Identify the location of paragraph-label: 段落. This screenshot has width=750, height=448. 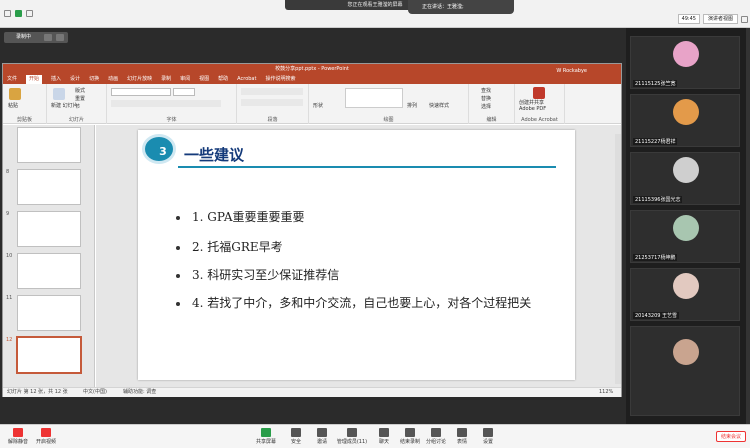
(272, 120).